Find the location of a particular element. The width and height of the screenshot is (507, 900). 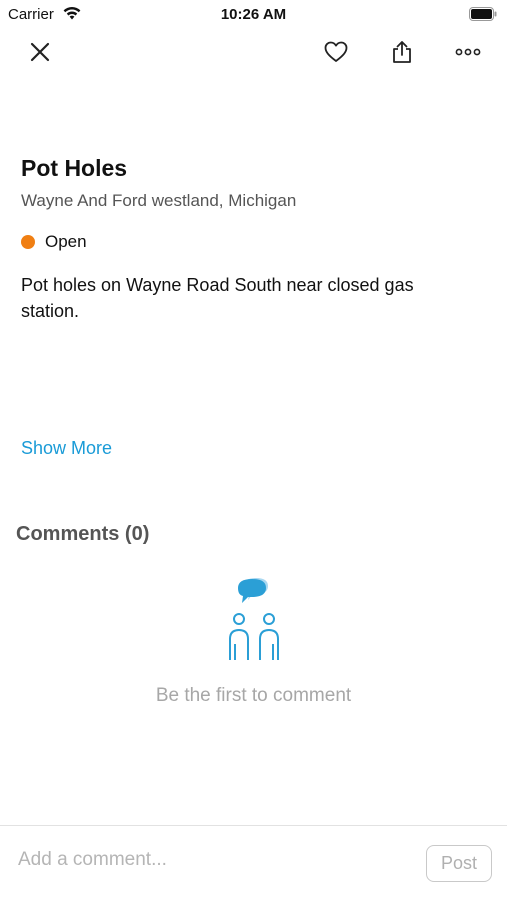

more-icon is located at coordinates (468, 52).